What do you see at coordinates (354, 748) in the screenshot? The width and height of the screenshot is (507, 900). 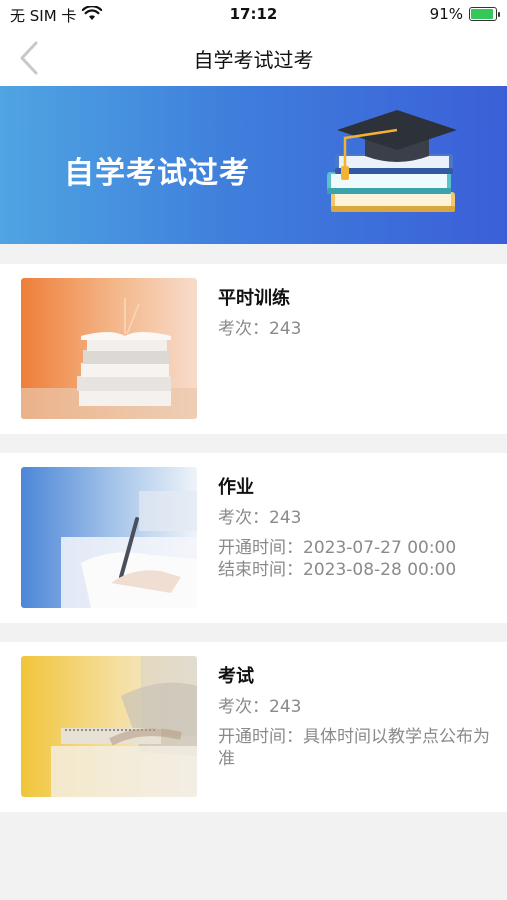 I see `open-time: 开通时间：具体时间以教学点公布为准` at bounding box center [354, 748].